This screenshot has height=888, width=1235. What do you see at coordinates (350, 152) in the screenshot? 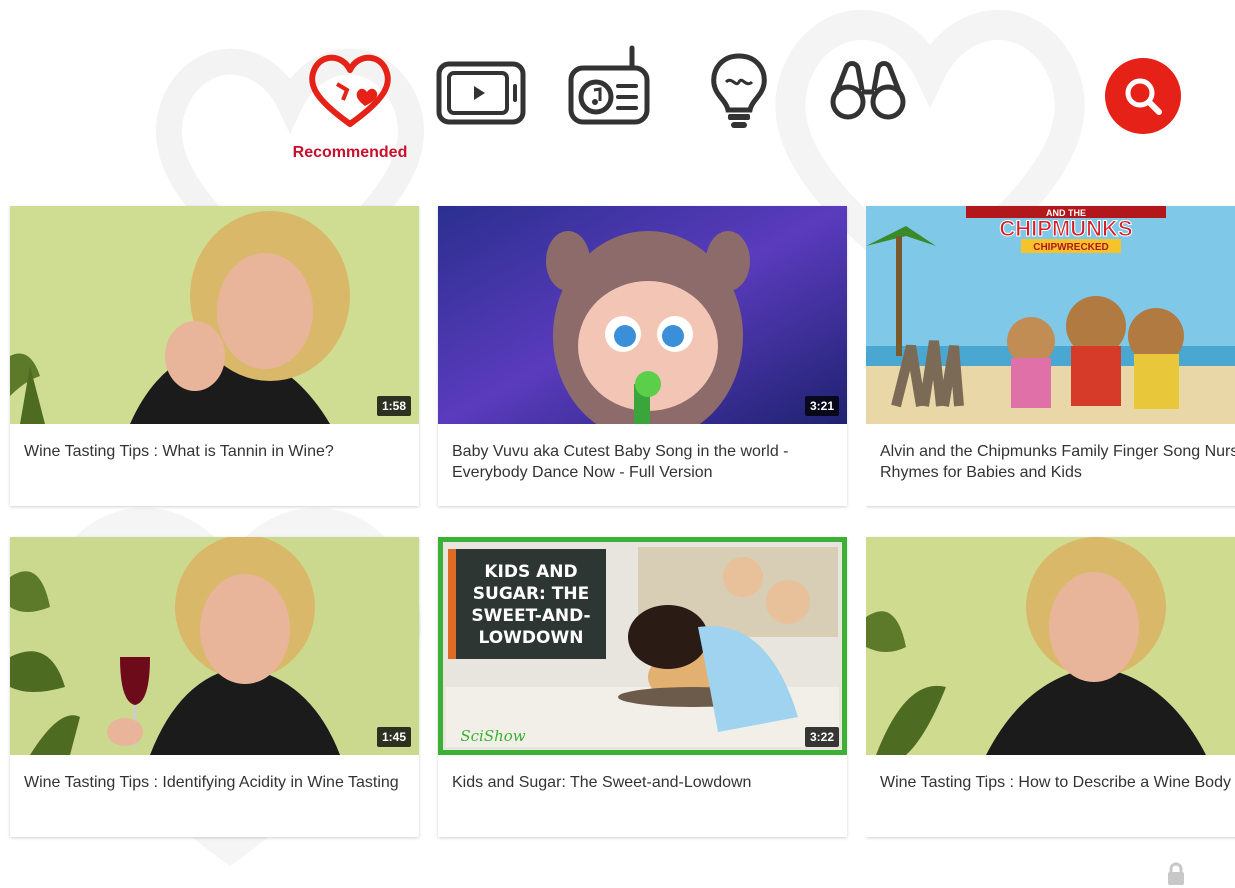
I see `tab-recommended-label: Recommended` at bounding box center [350, 152].